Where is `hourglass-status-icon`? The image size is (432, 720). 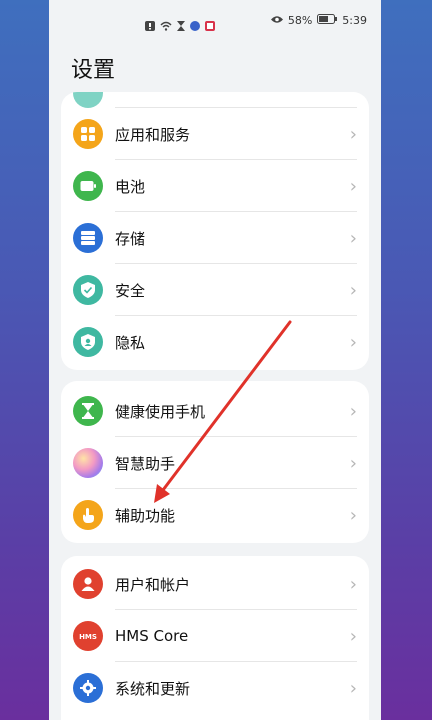
hourglass-status-icon is located at coordinates (181, 25).